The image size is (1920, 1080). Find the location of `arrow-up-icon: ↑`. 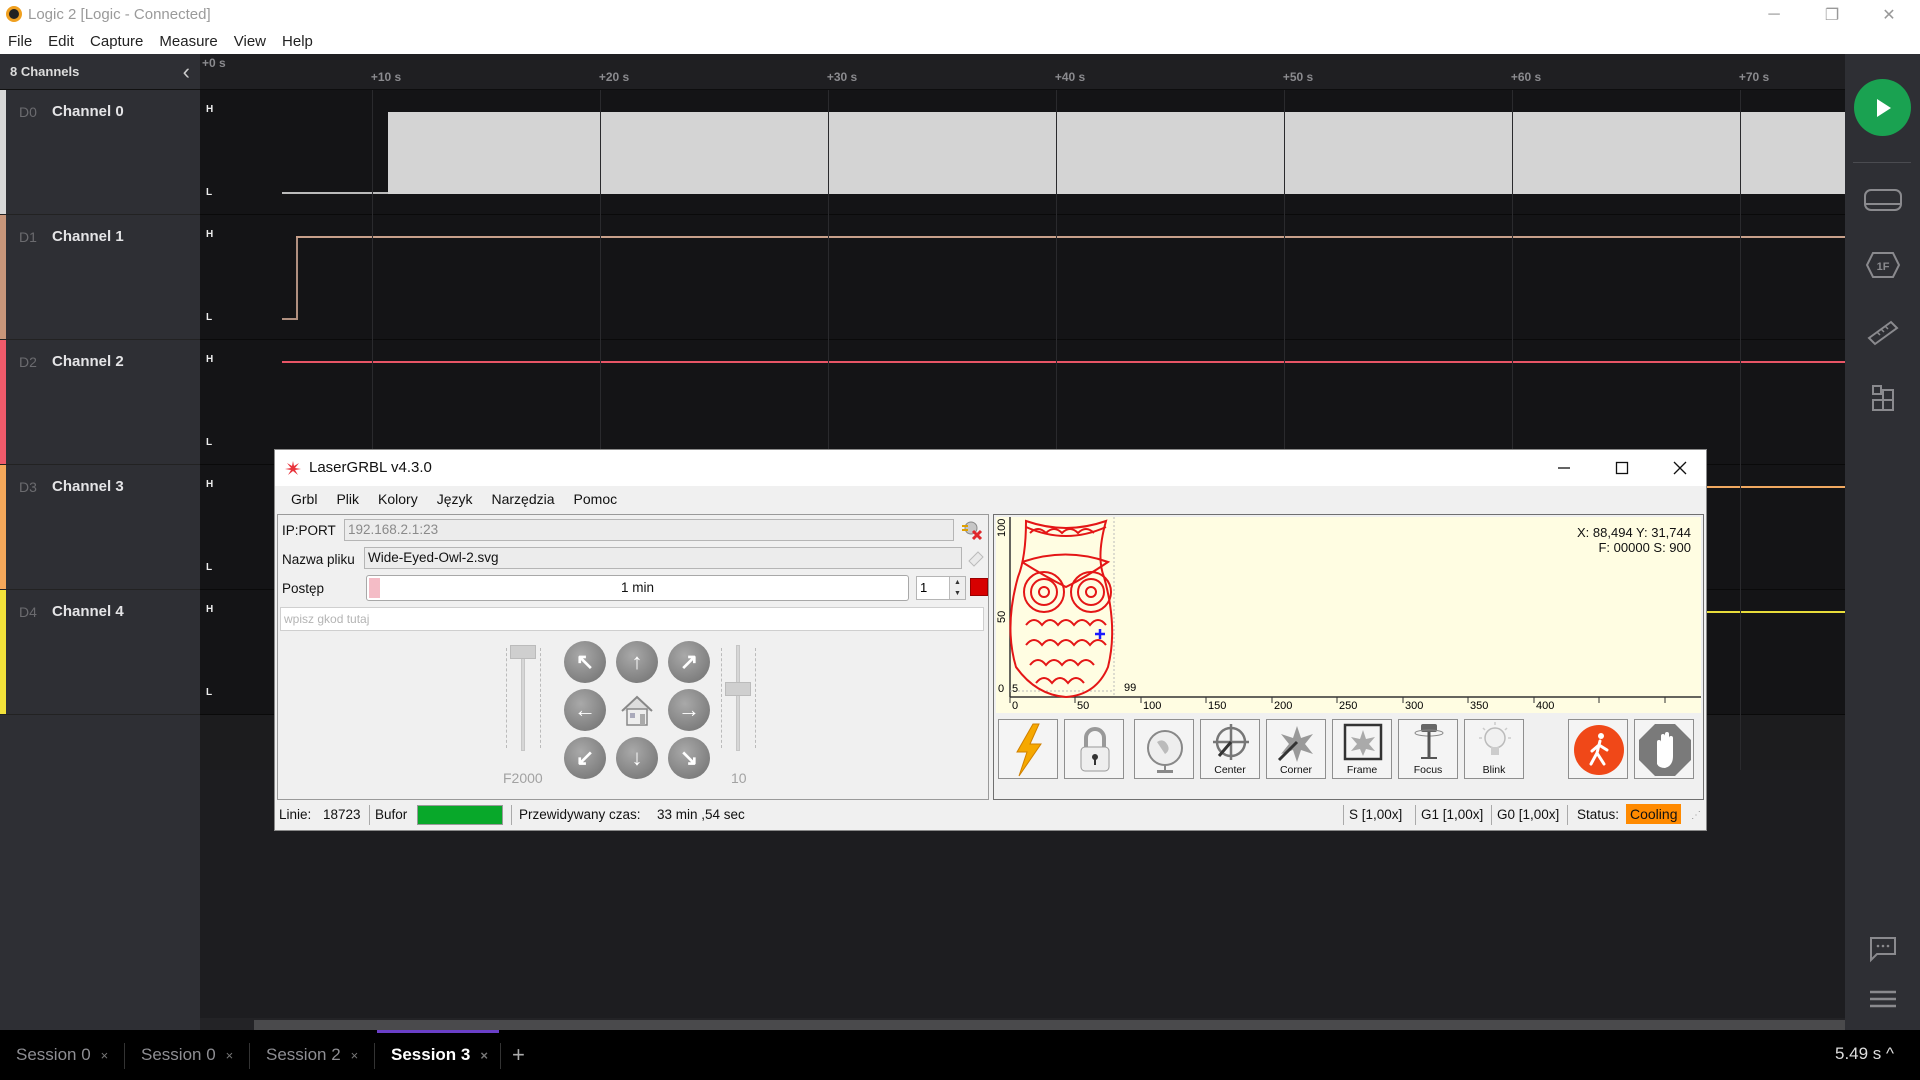

arrow-up-icon: ↑ is located at coordinates (637, 661).